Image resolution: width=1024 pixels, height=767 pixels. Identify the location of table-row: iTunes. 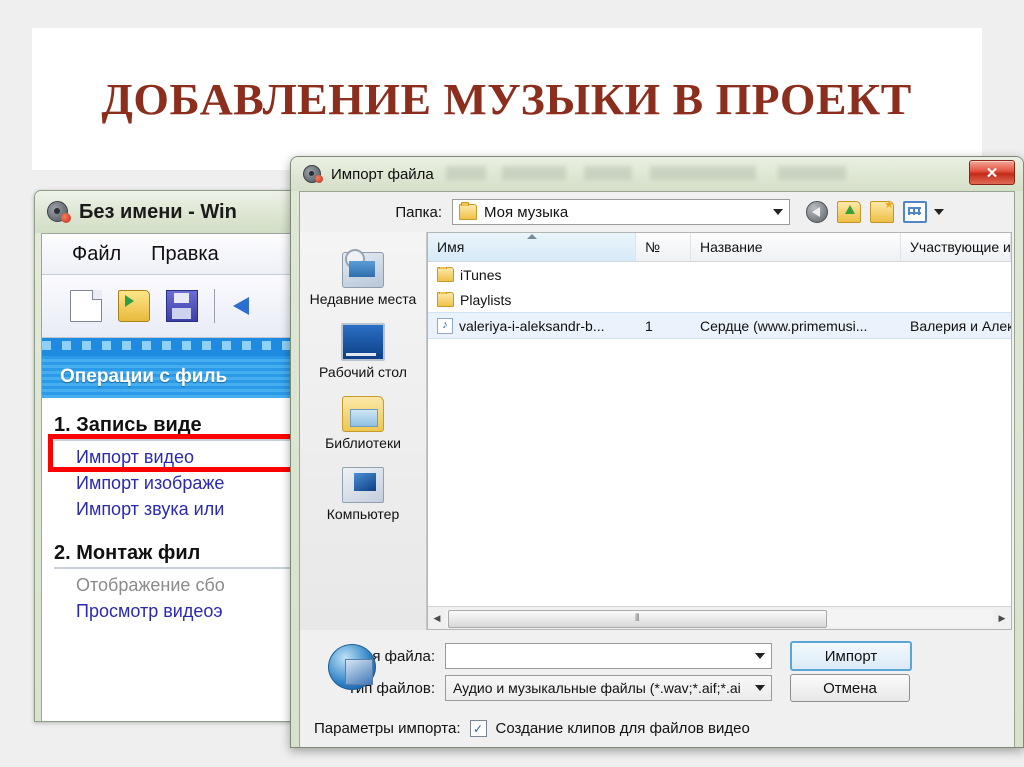
(719, 274).